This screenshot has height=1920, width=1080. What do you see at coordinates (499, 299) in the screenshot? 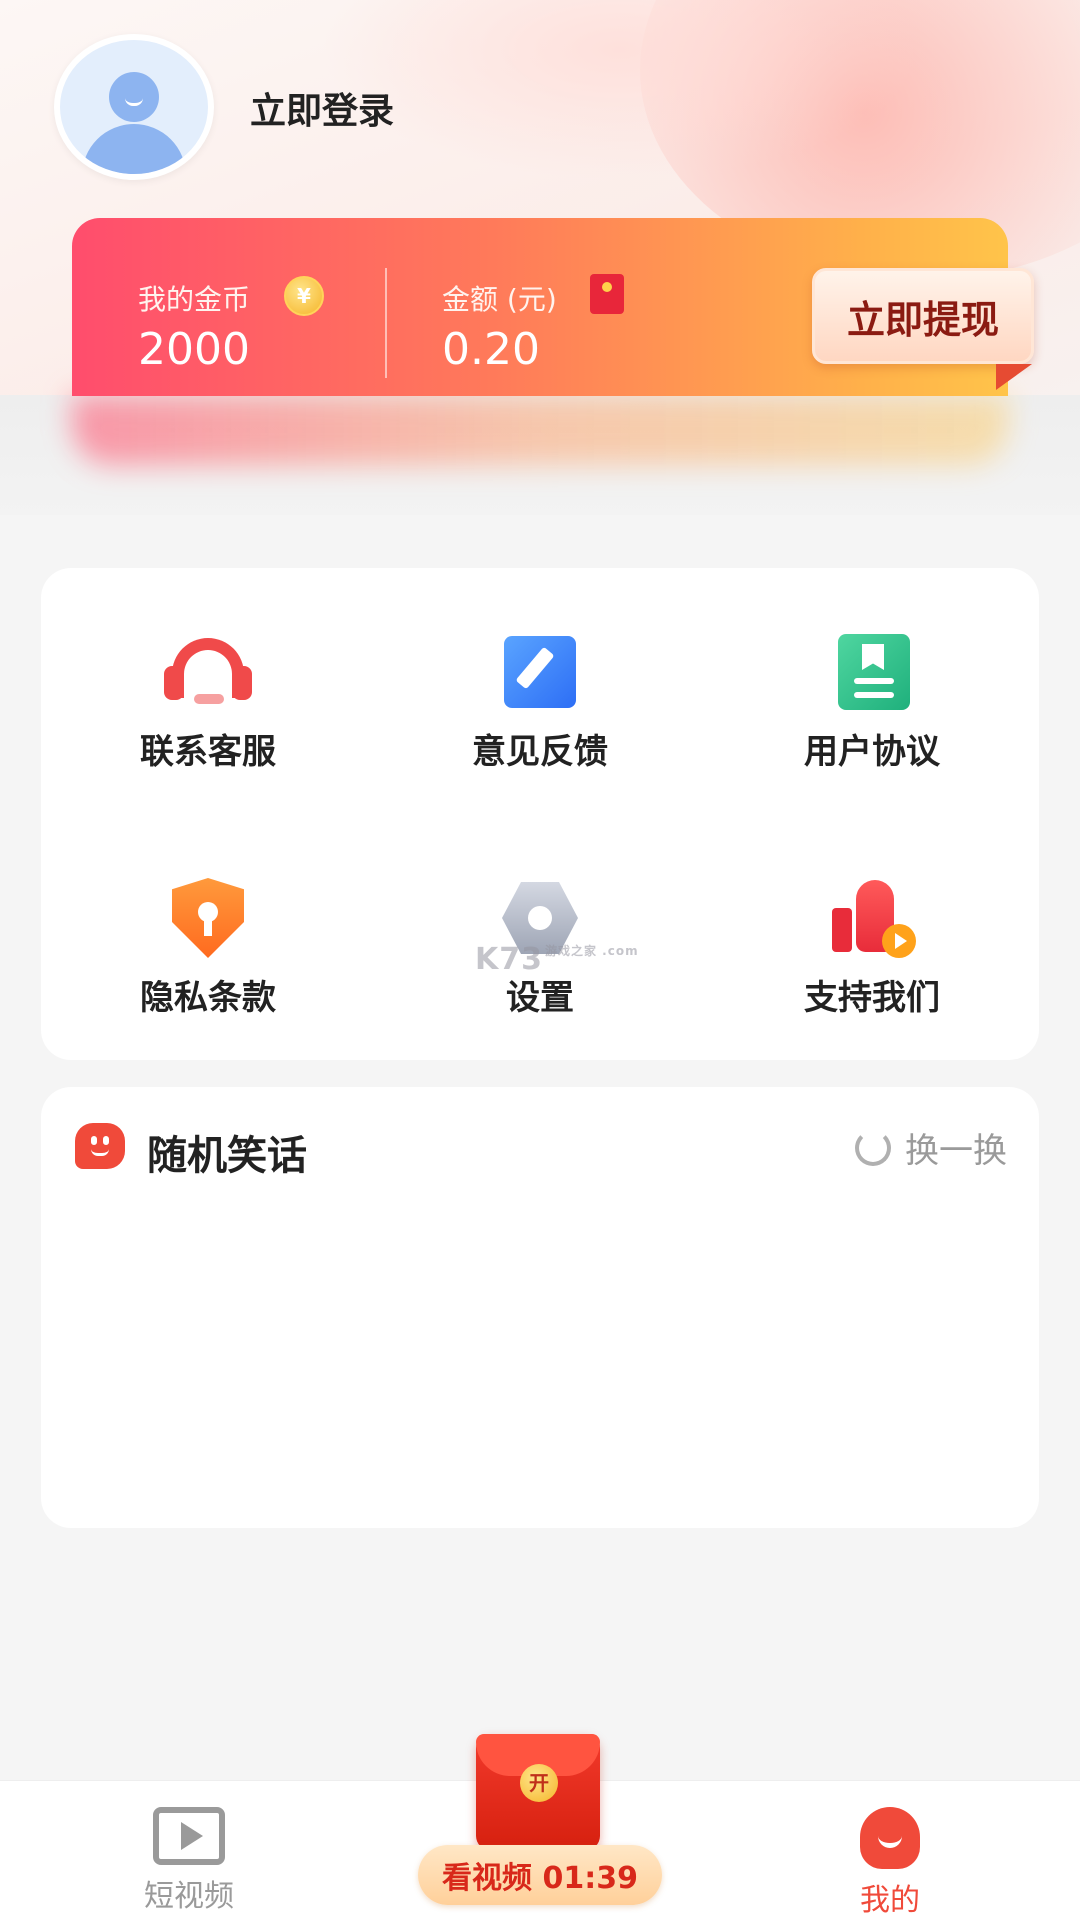
I see `amount-label: 金额 (元)` at bounding box center [499, 299].